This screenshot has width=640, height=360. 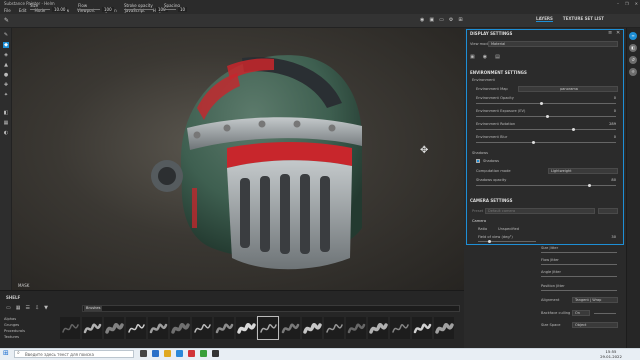 I want to click on ratio-value: Unspecified, so click(x=508, y=229).